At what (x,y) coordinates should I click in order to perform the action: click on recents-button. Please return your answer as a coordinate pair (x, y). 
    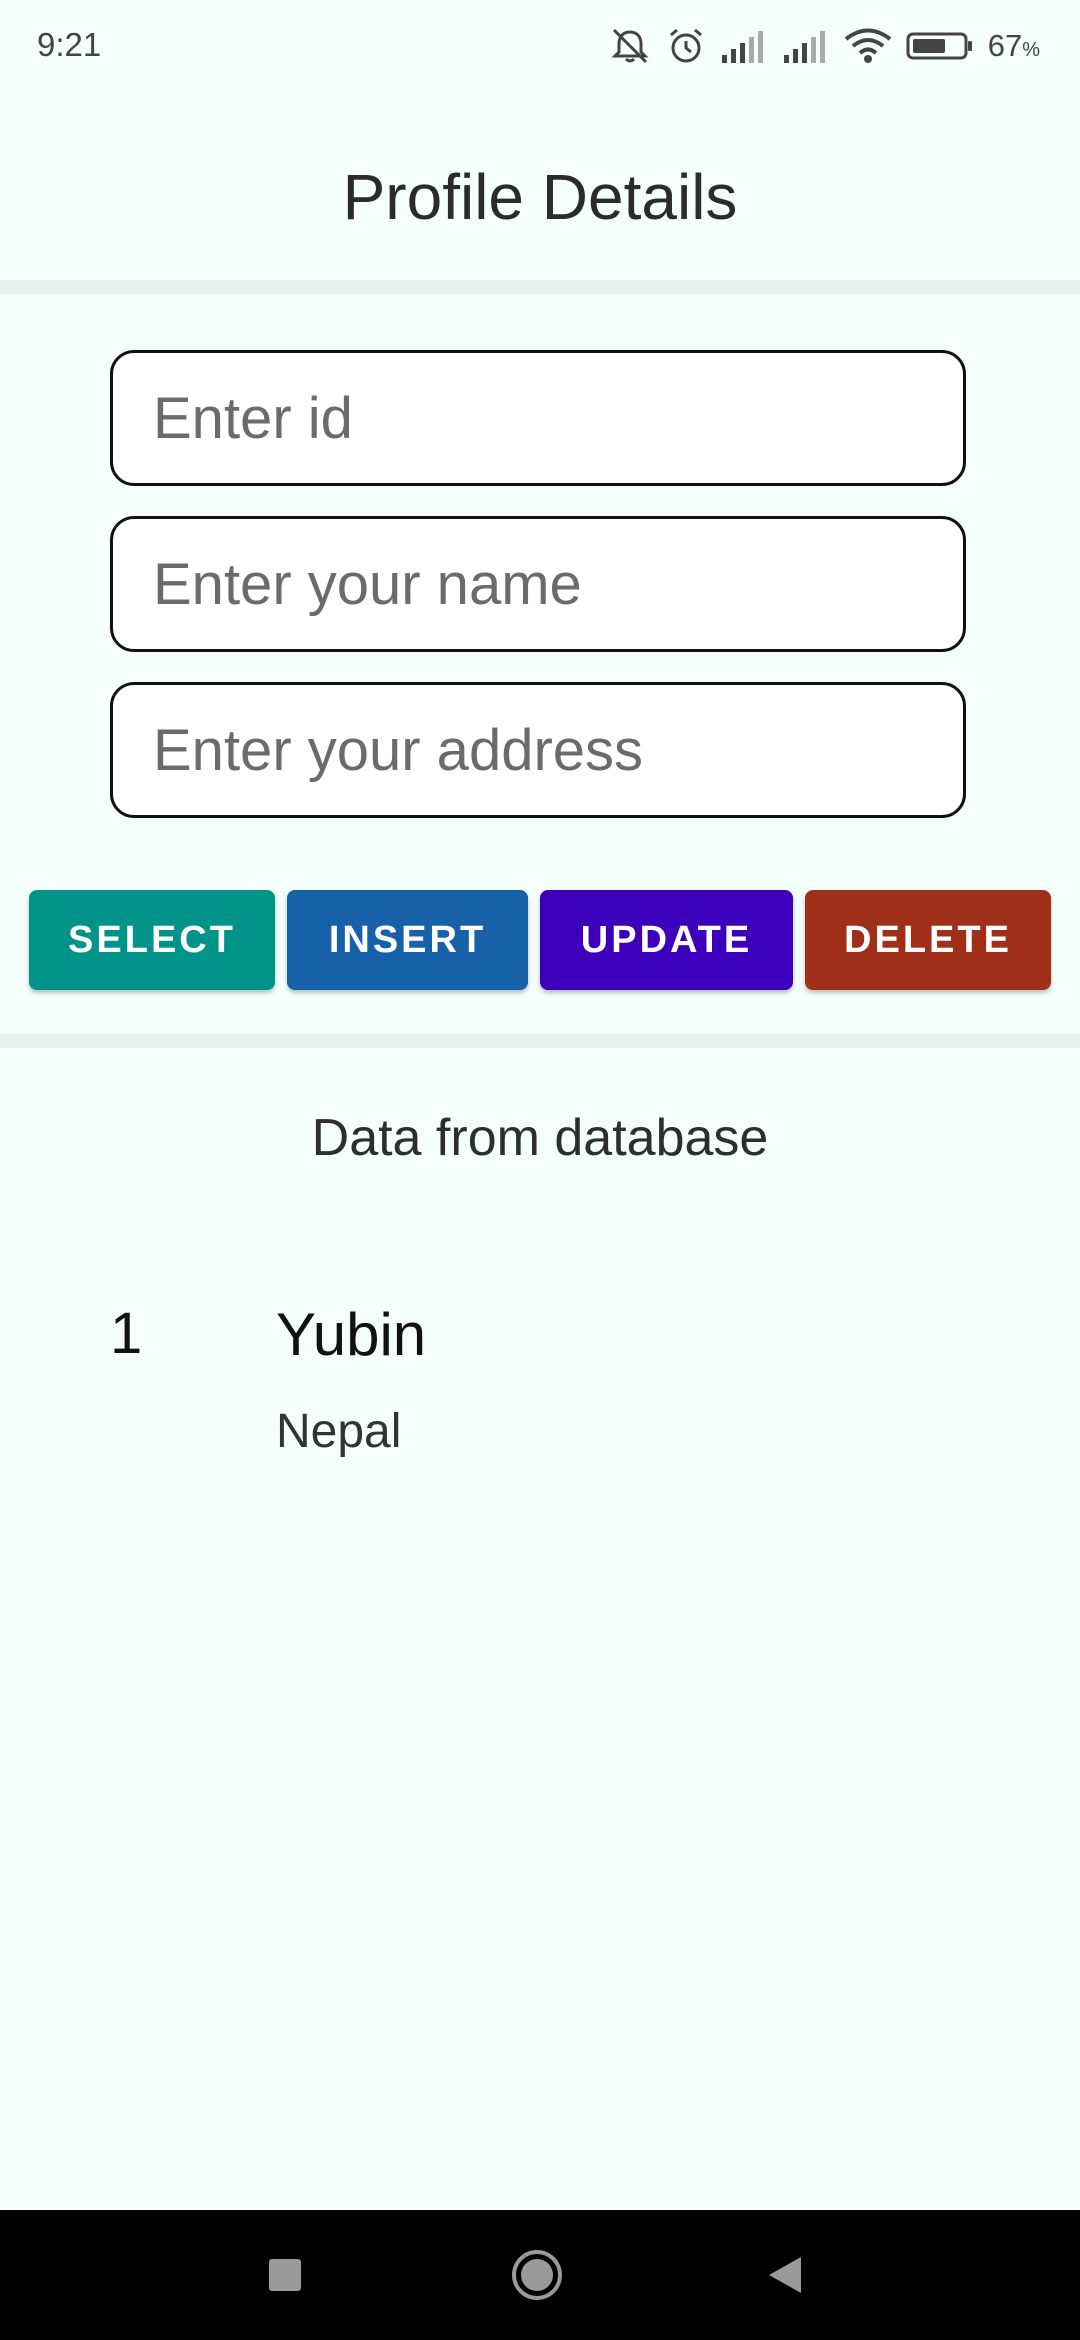
    Looking at the image, I should click on (285, 2277).